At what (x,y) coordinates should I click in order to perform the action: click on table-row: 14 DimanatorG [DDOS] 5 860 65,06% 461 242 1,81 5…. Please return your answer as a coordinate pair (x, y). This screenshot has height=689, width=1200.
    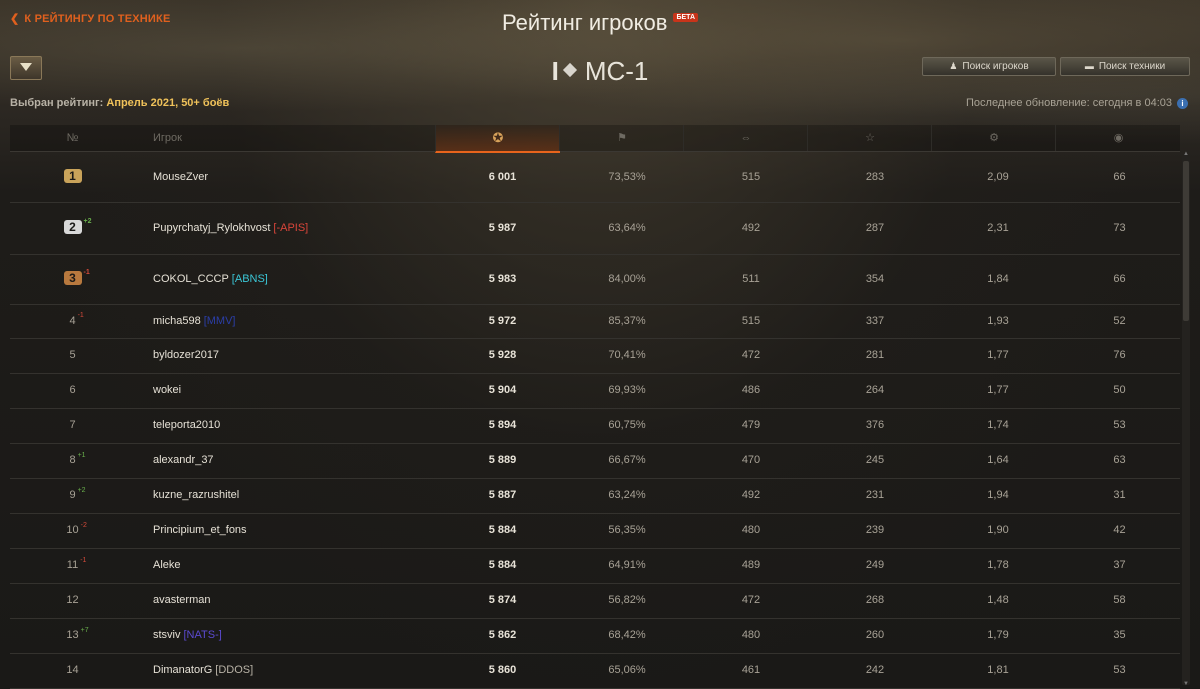
    Looking at the image, I should click on (595, 671).